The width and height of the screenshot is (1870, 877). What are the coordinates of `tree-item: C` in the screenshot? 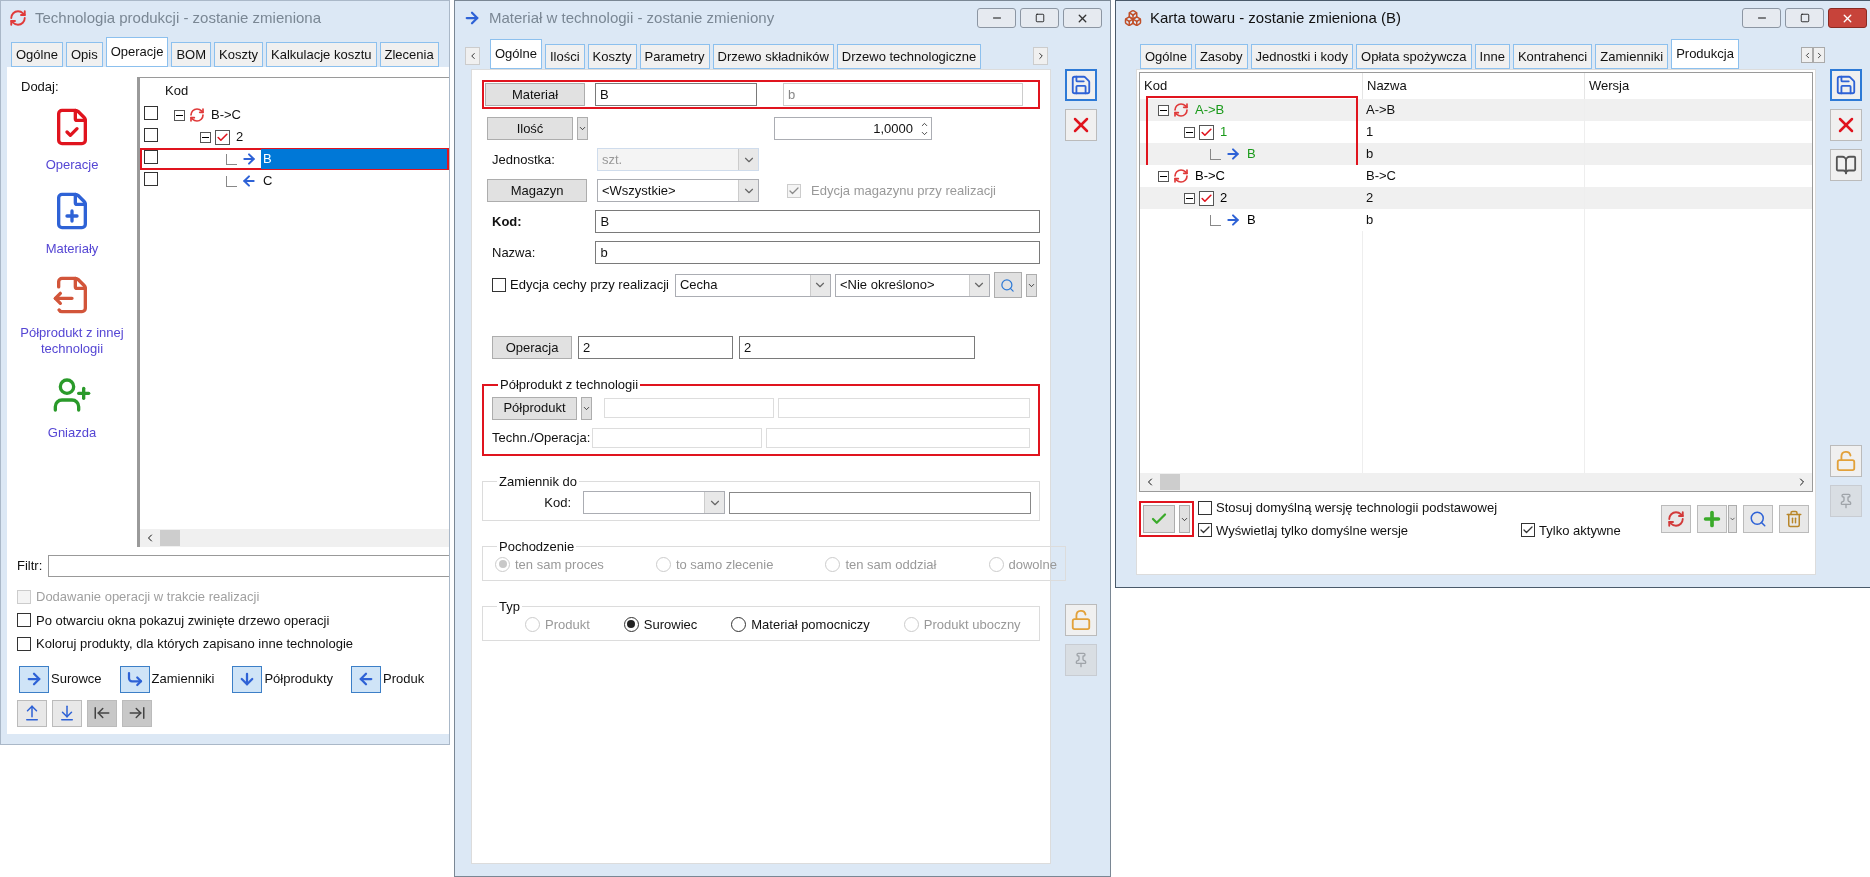 It's located at (268, 181).